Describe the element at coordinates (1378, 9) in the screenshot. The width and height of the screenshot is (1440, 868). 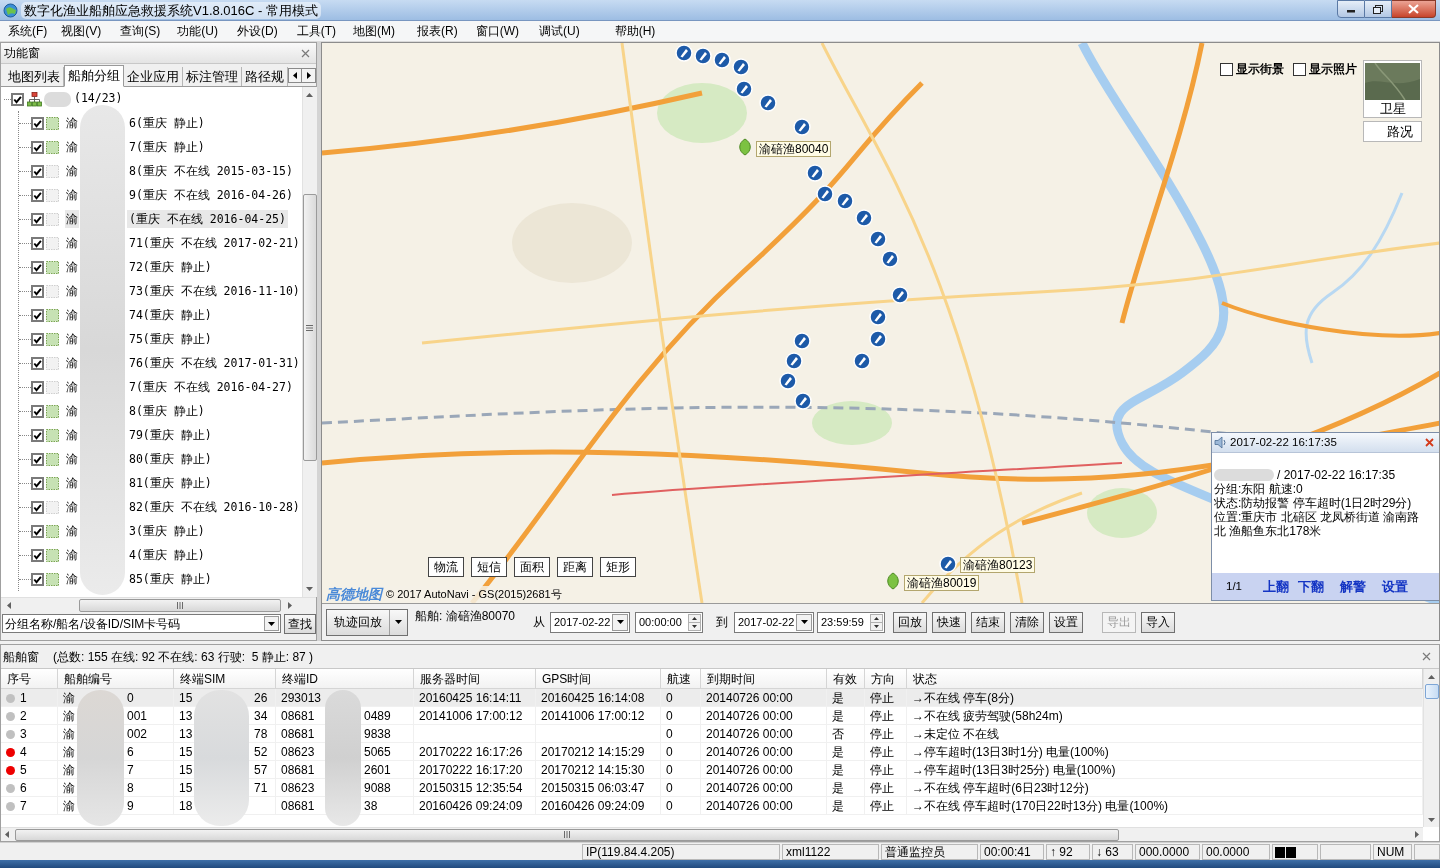
I see `maximize-button` at that location.